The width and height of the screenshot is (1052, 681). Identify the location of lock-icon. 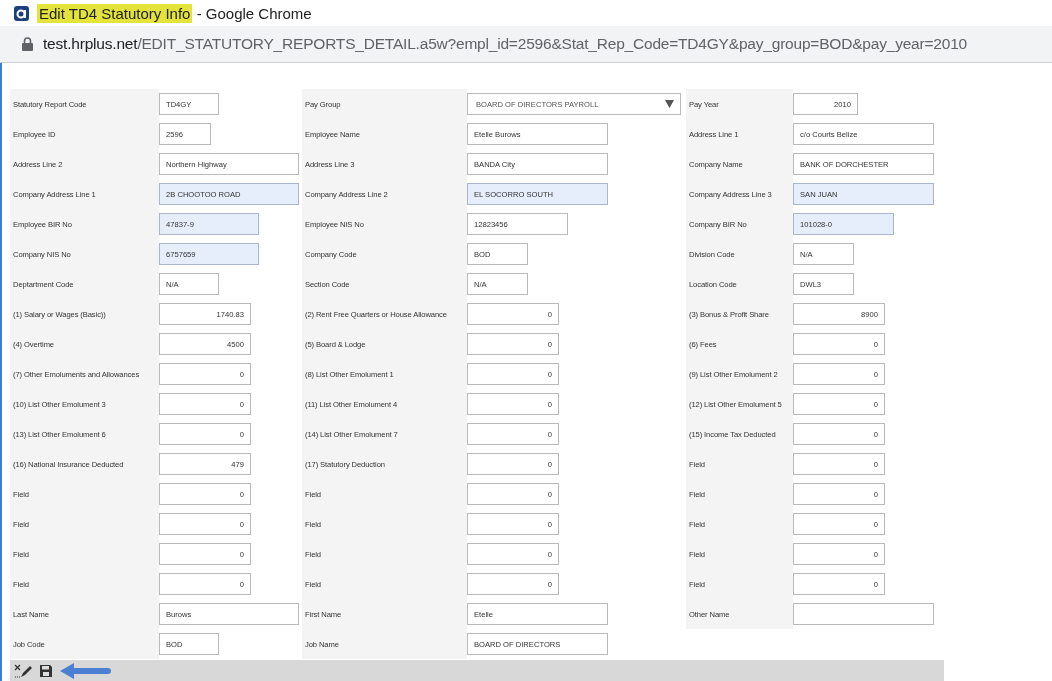
(27, 44).